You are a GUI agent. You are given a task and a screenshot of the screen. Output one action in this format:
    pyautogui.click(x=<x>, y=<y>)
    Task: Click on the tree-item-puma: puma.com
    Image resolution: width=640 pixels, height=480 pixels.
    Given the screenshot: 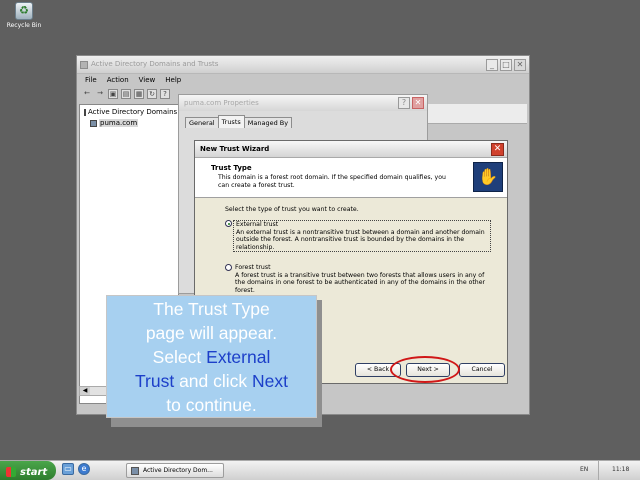 What is the action you would take?
    pyautogui.click(x=129, y=121)
    